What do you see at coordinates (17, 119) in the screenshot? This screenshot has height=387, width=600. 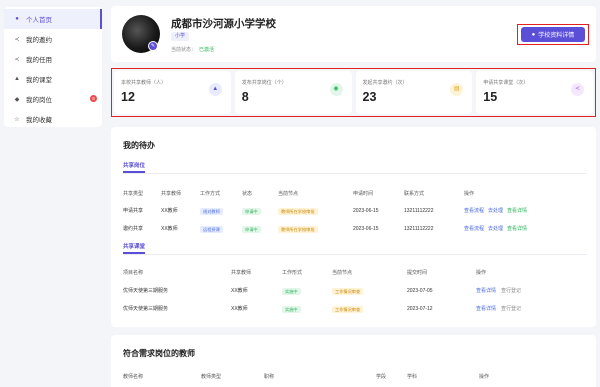 I see `star-icon: ☆` at bounding box center [17, 119].